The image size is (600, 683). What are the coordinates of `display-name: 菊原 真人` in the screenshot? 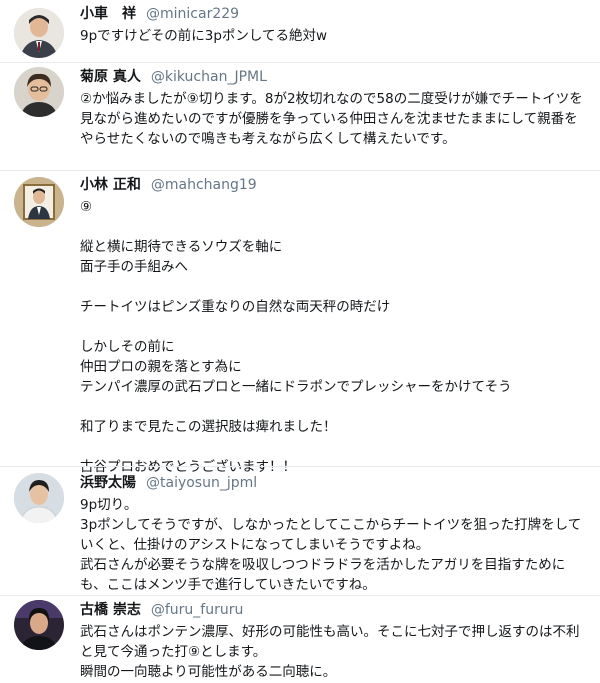 It's located at (110, 77).